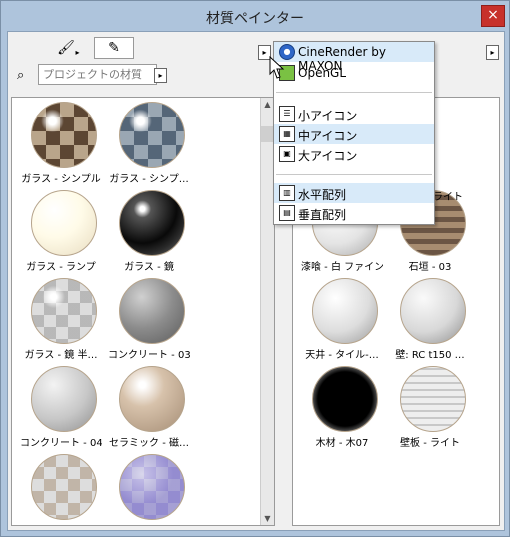 This screenshot has height=540, width=510. Describe the element at coordinates (267, 104) in the screenshot. I see `scroll-up-icon: ▲` at that location.